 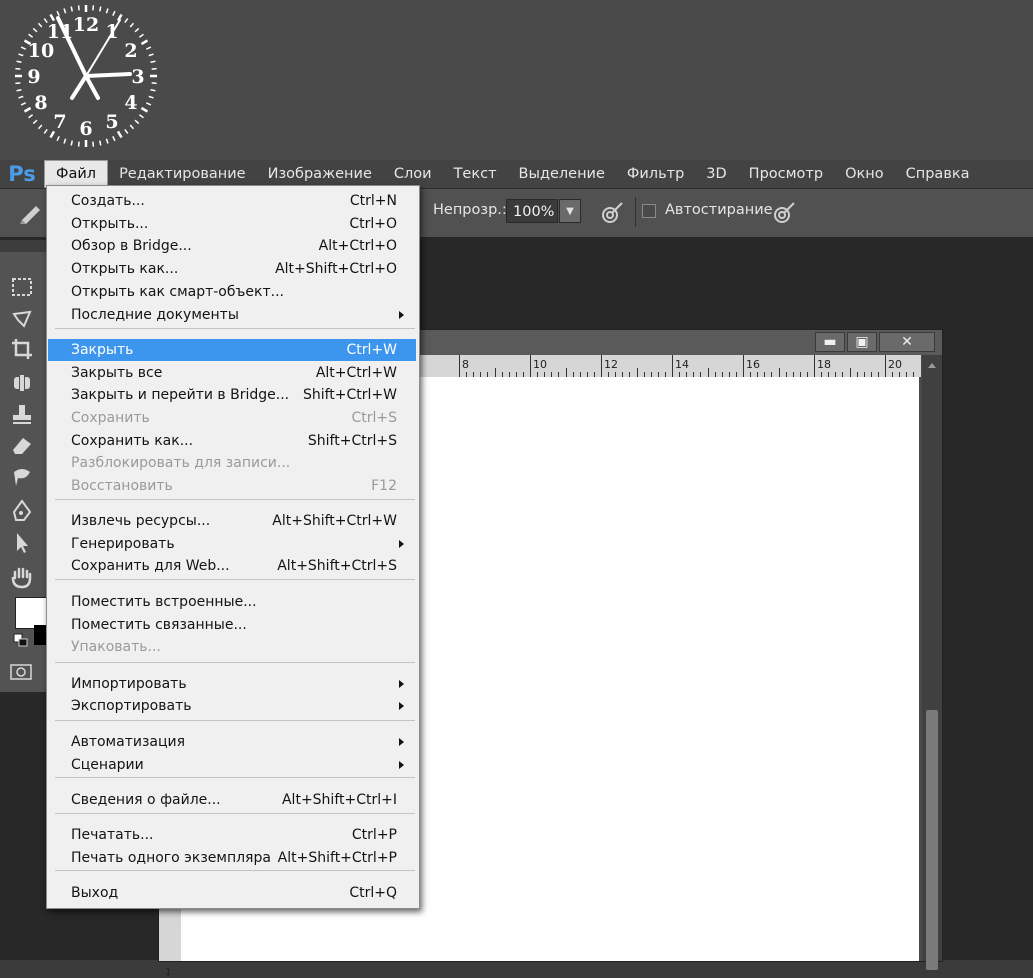 I want to click on quick-mask-icon, so click(x=21, y=672).